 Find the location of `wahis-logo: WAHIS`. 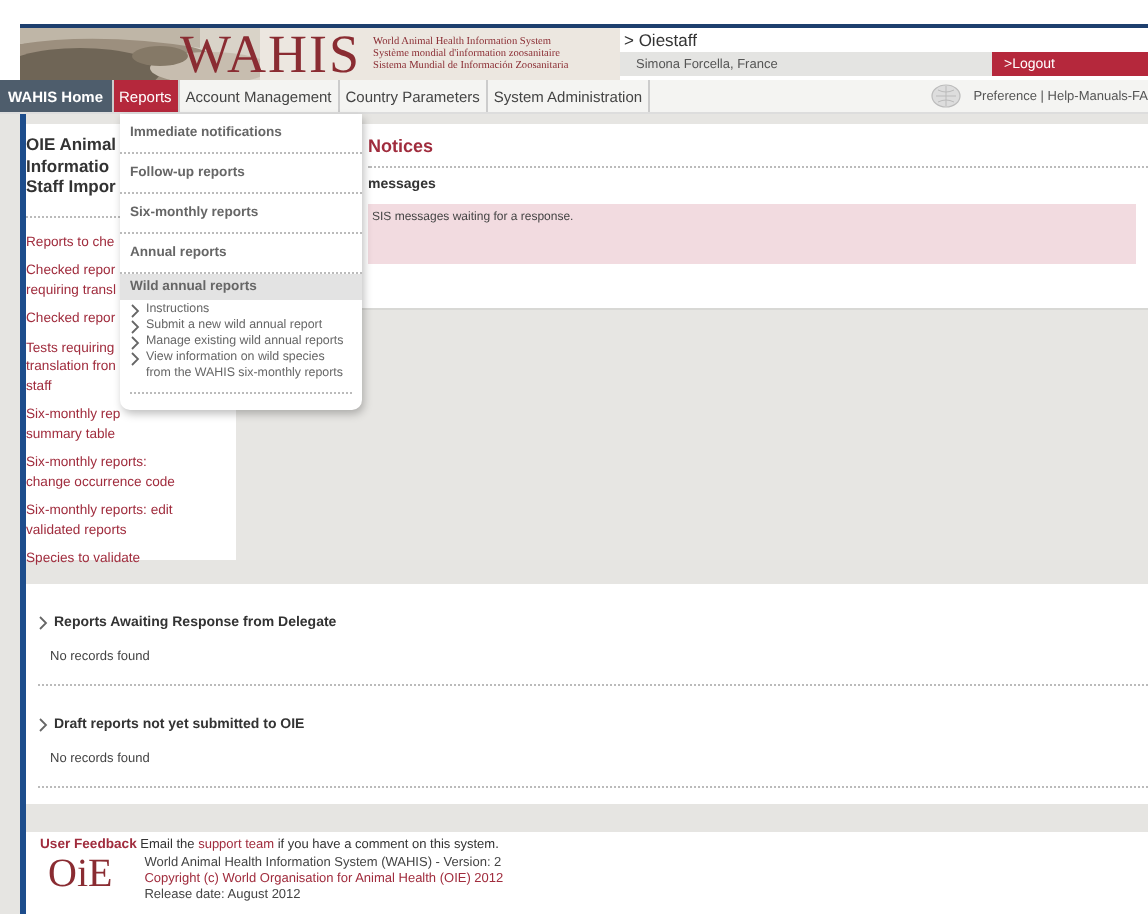

wahis-logo: WAHIS is located at coordinates (270, 54).